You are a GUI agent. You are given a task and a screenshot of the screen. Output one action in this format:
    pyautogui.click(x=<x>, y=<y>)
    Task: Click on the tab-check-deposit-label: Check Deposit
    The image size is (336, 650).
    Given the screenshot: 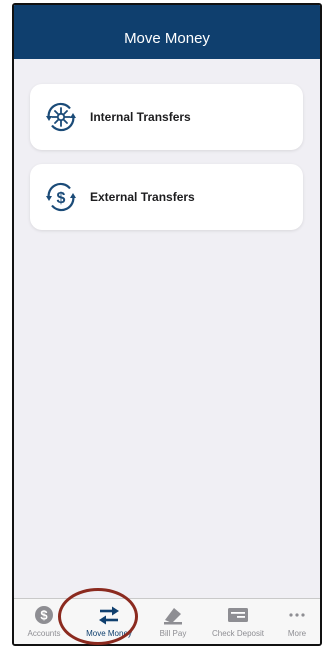 What is the action you would take?
    pyautogui.click(x=238, y=633)
    